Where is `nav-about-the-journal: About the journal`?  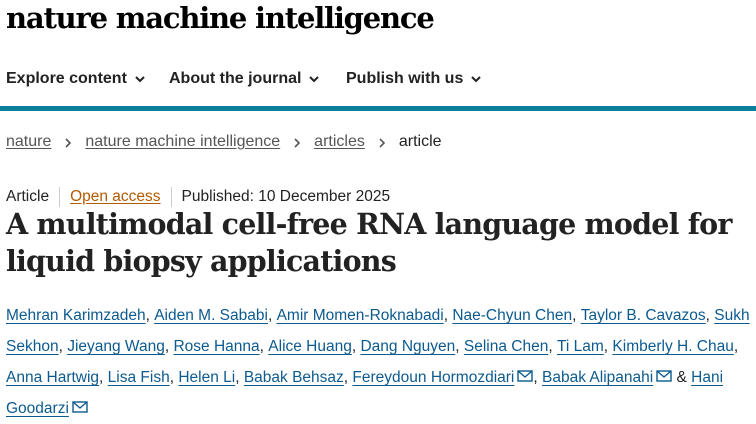 nav-about-the-journal: About the journal is located at coordinates (244, 79).